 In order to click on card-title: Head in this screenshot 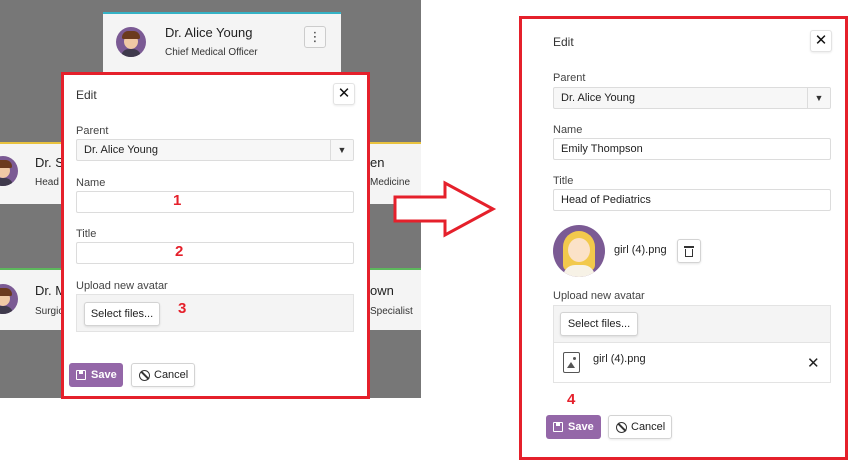, I will do `click(47, 182)`.